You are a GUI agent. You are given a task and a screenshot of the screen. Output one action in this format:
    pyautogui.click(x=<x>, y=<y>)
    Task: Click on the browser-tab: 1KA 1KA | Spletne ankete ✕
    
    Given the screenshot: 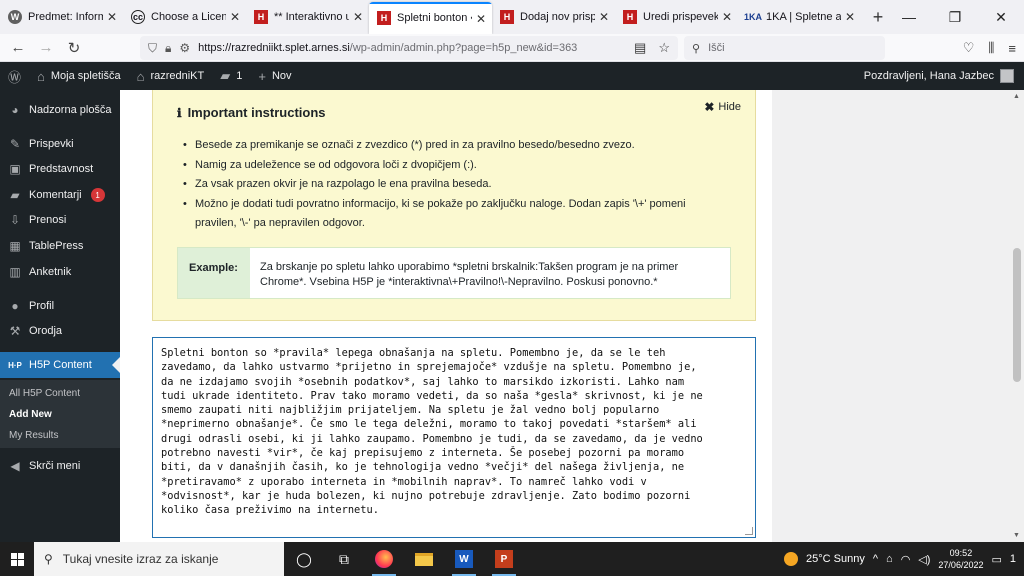 What is the action you would take?
    pyautogui.click(x=799, y=17)
    